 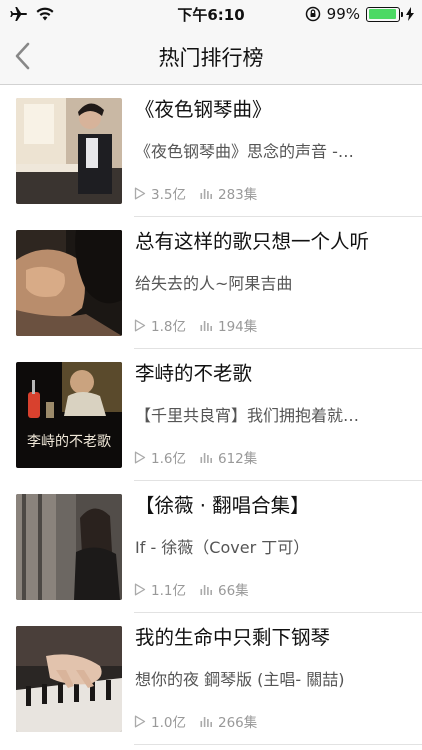 I want to click on item-subtitle: 想你的夜 鋼琴版 (主唱- 關喆), so click(x=240, y=679).